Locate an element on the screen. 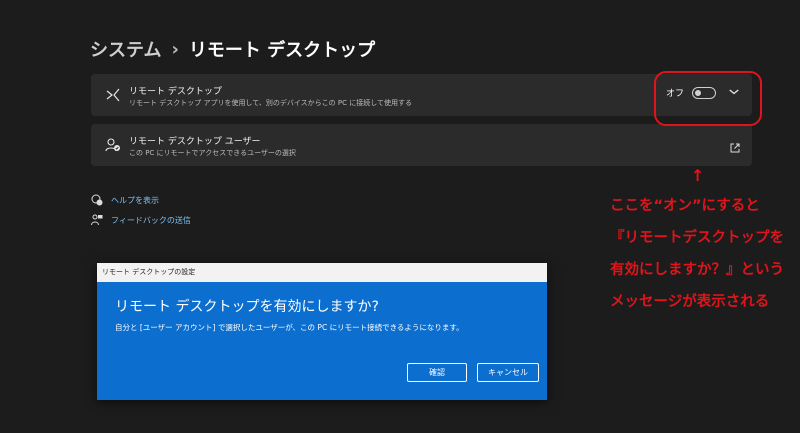 The height and width of the screenshot is (433, 800). users-icon is located at coordinates (113, 145).